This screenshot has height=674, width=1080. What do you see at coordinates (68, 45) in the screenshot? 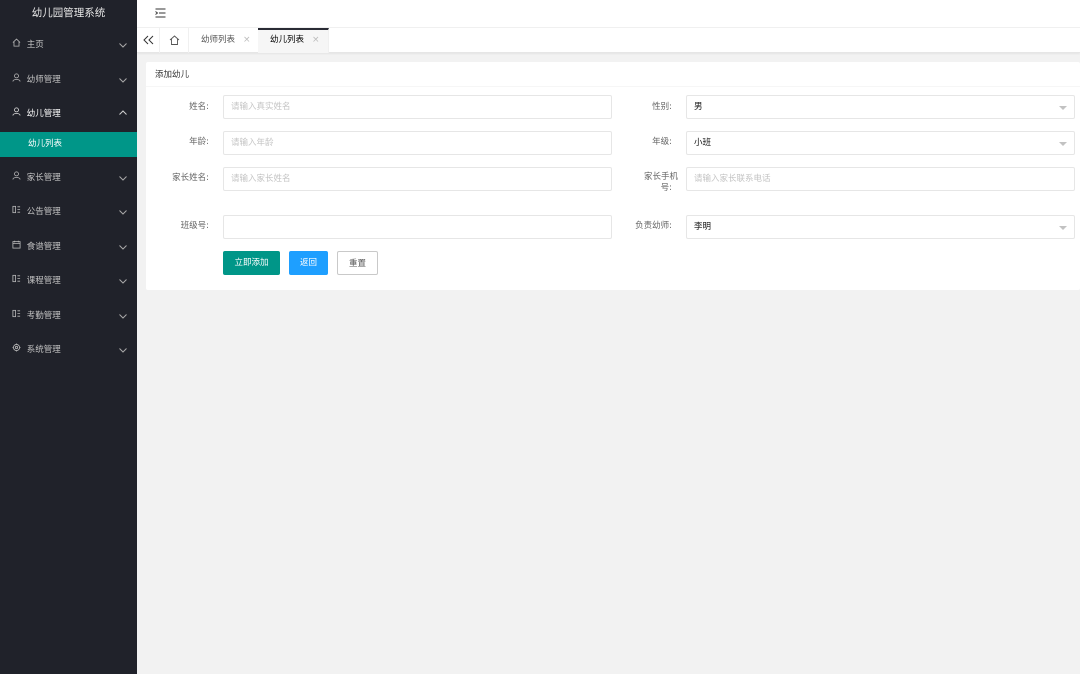
I see `sidebar-item-home: 主页` at bounding box center [68, 45].